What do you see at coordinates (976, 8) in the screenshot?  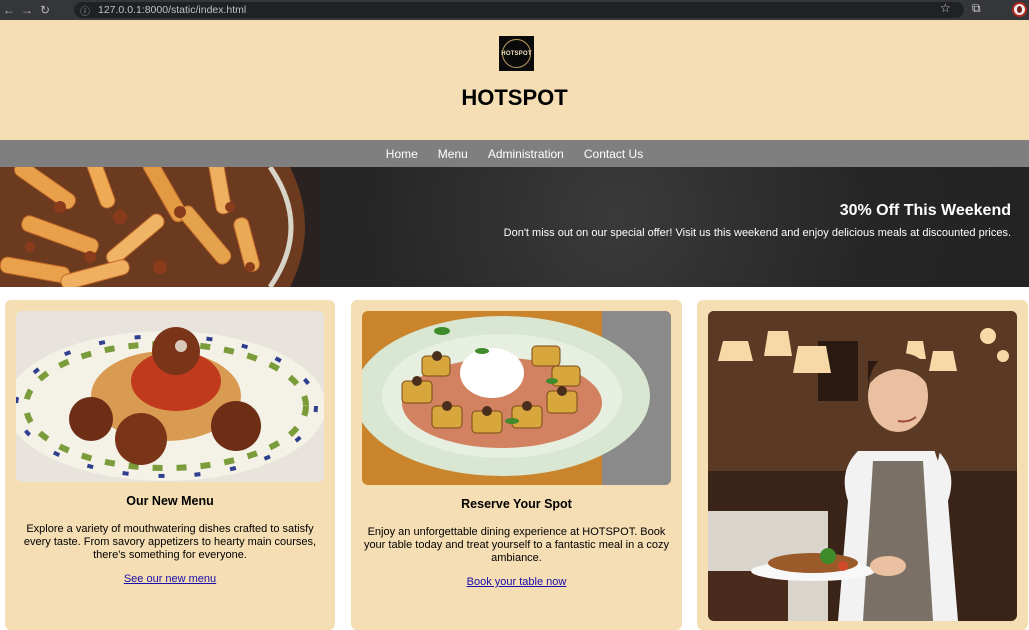 I see `extensions-icon: ⧉` at bounding box center [976, 8].